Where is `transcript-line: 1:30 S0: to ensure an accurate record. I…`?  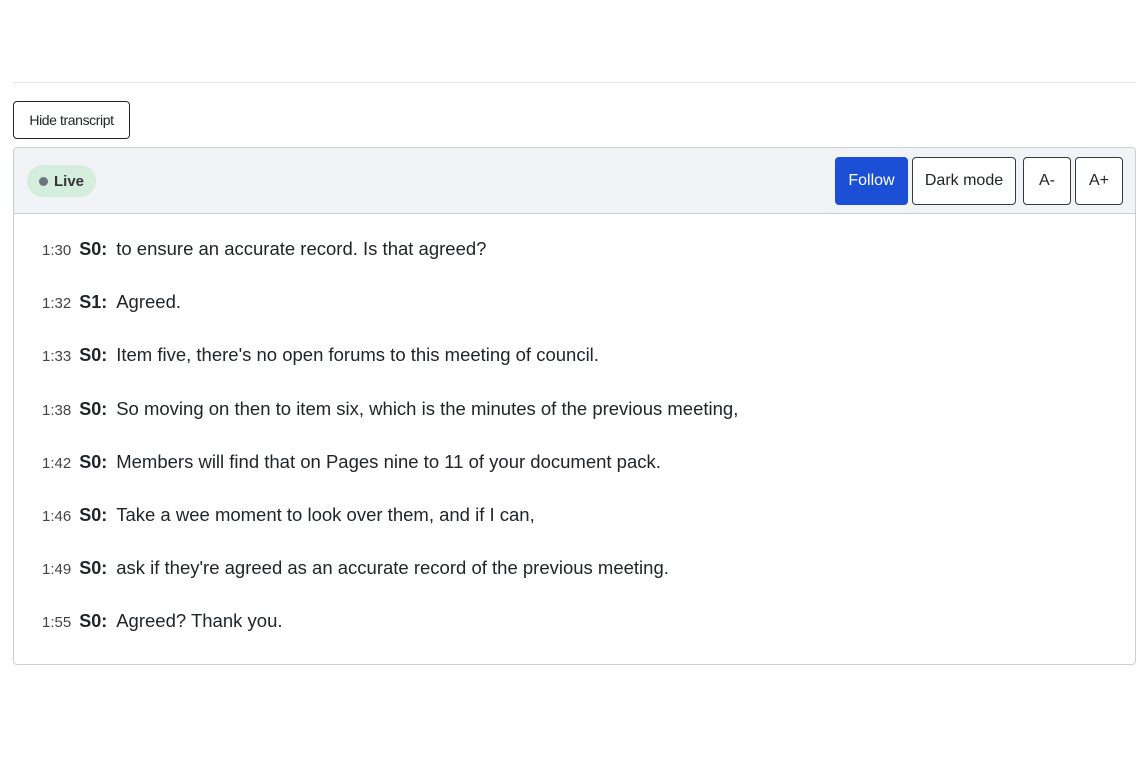 transcript-line: 1:30 S0: to ensure an accurate record. I… is located at coordinates (574, 261).